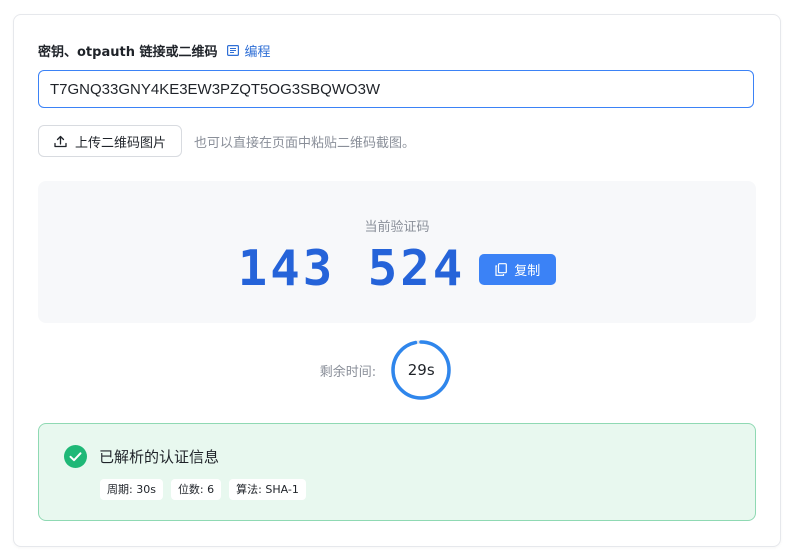 The height and width of the screenshot is (558, 792). I want to click on countdown-timer: 29s, so click(421, 370).